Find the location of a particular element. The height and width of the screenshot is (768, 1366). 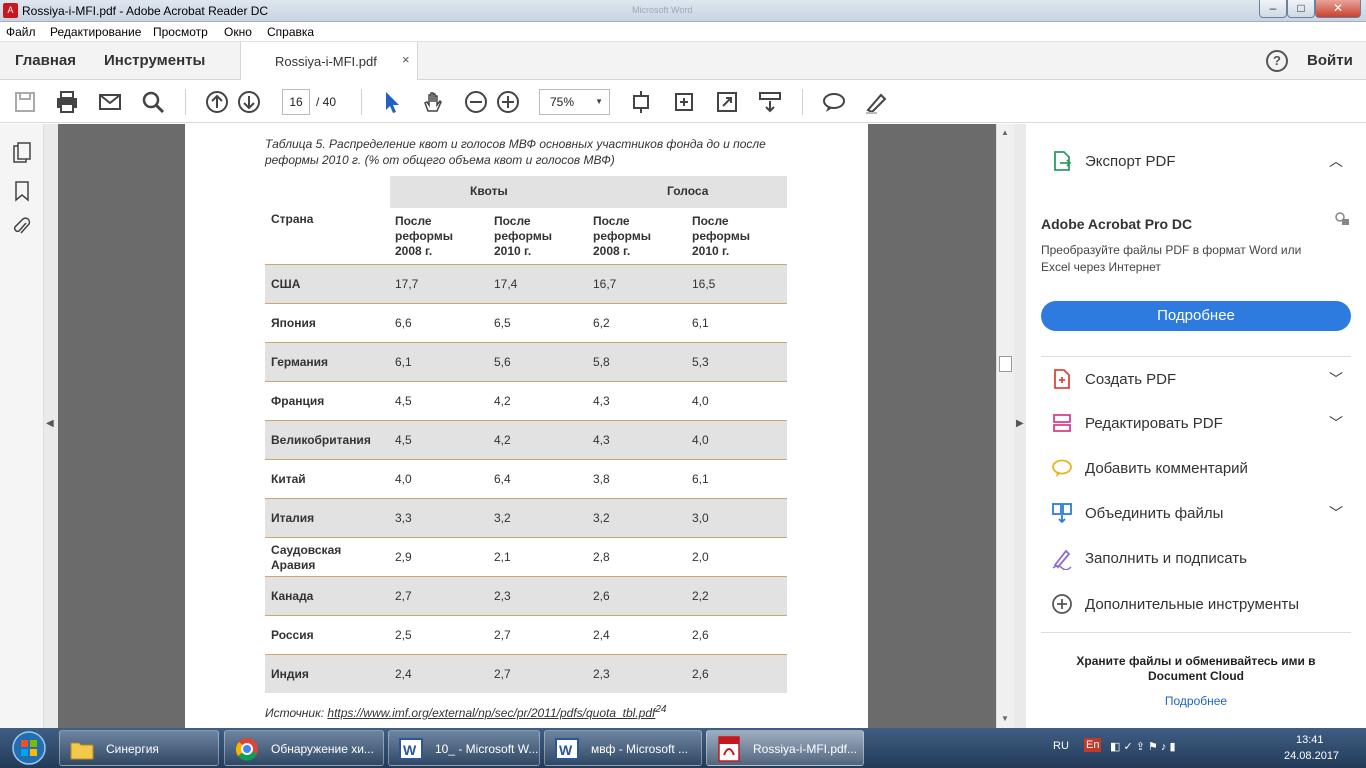

tool-item: Дополнительные инструменты is located at coordinates (1196, 604).